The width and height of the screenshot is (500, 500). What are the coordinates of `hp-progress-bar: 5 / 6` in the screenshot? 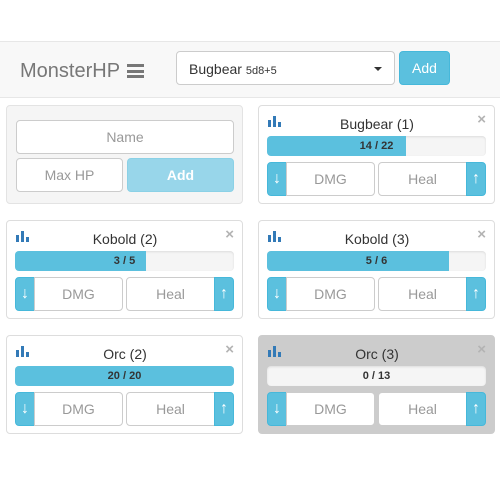 It's located at (376, 261).